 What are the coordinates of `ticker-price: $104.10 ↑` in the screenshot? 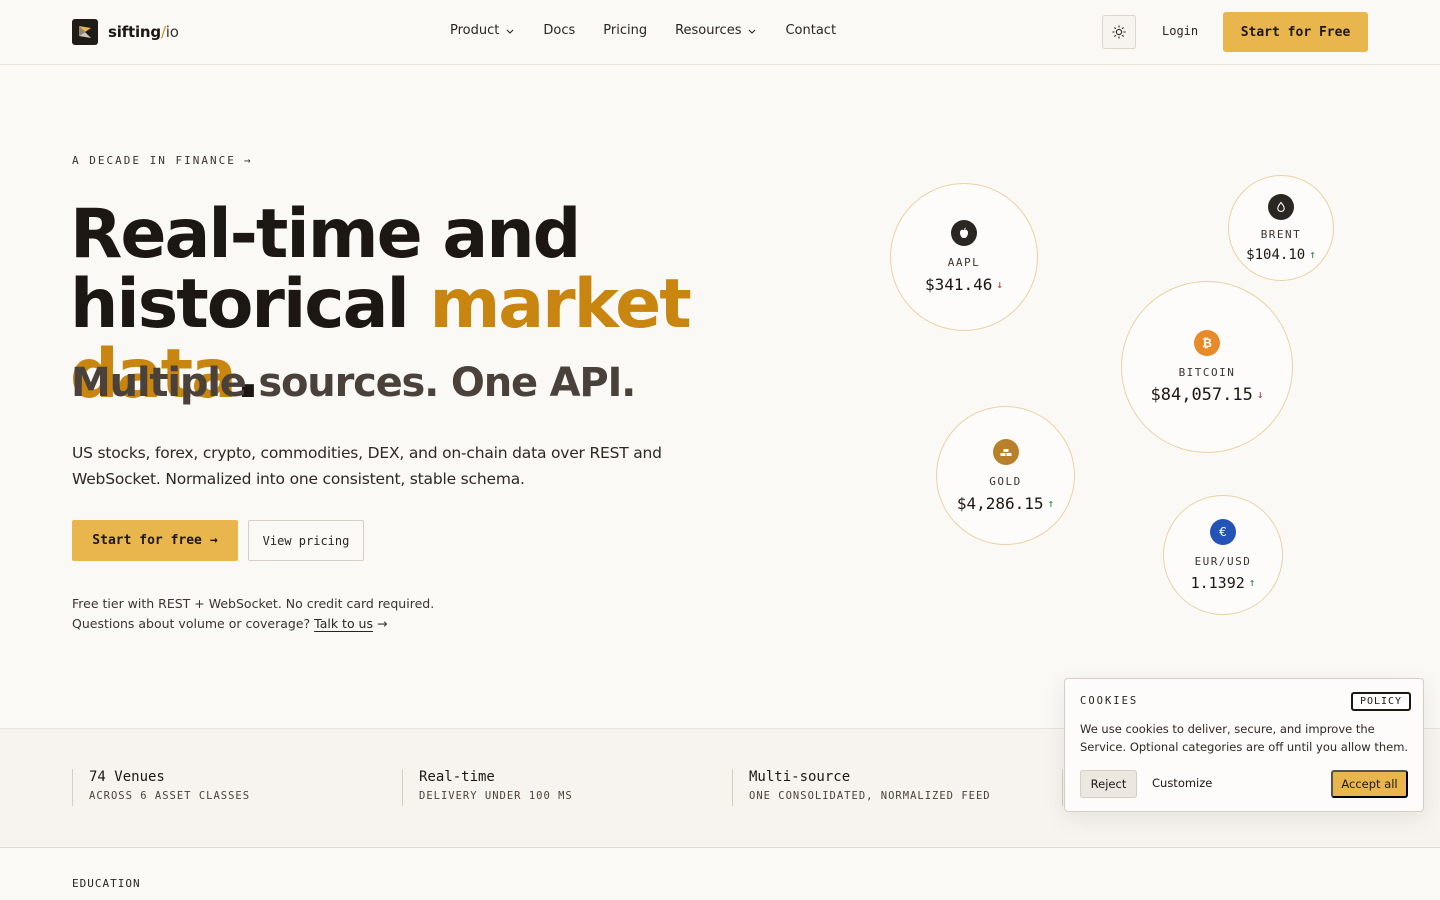 It's located at (1281, 255).